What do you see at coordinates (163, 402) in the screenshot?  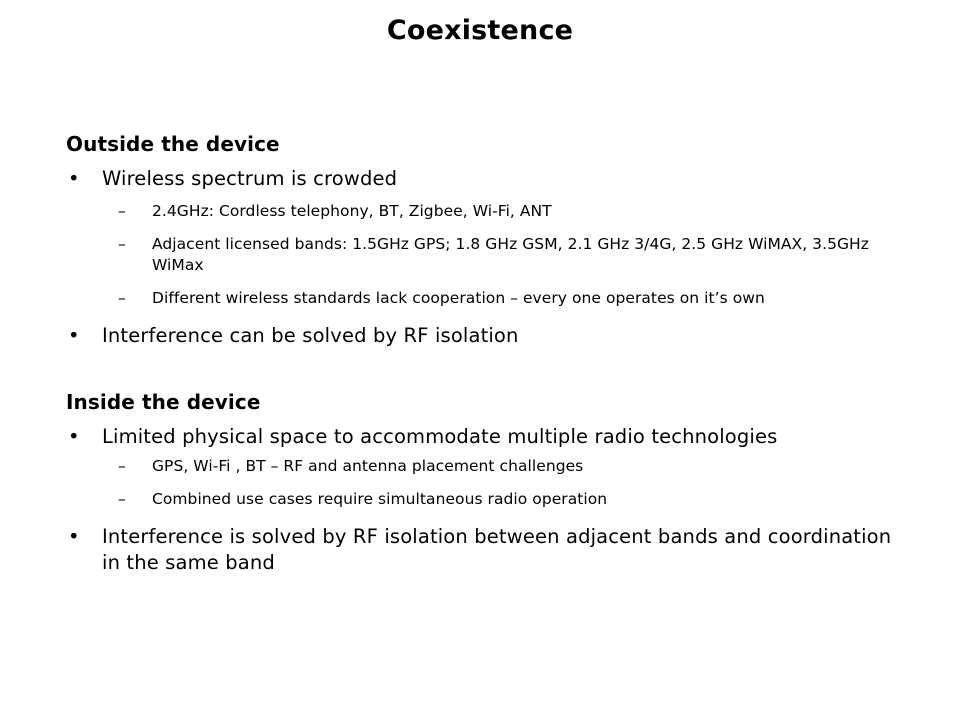 I see `section-header-inside: Inside the device` at bounding box center [163, 402].